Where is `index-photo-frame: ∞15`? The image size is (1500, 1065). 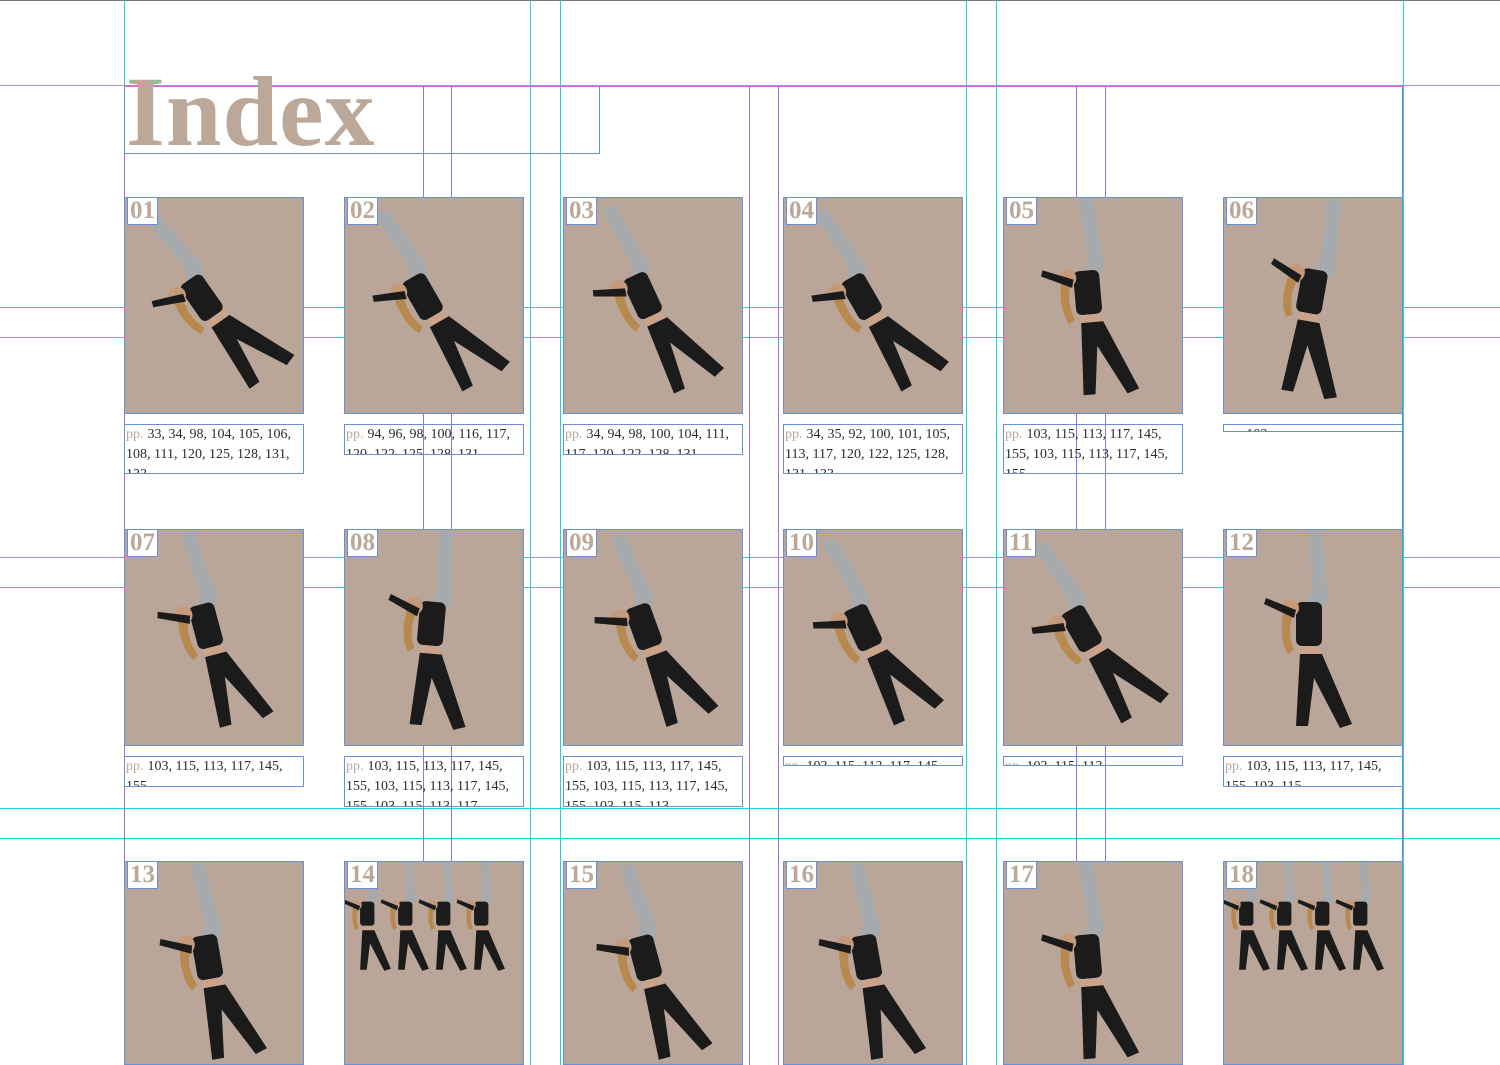
index-photo-frame: ∞15 is located at coordinates (653, 963).